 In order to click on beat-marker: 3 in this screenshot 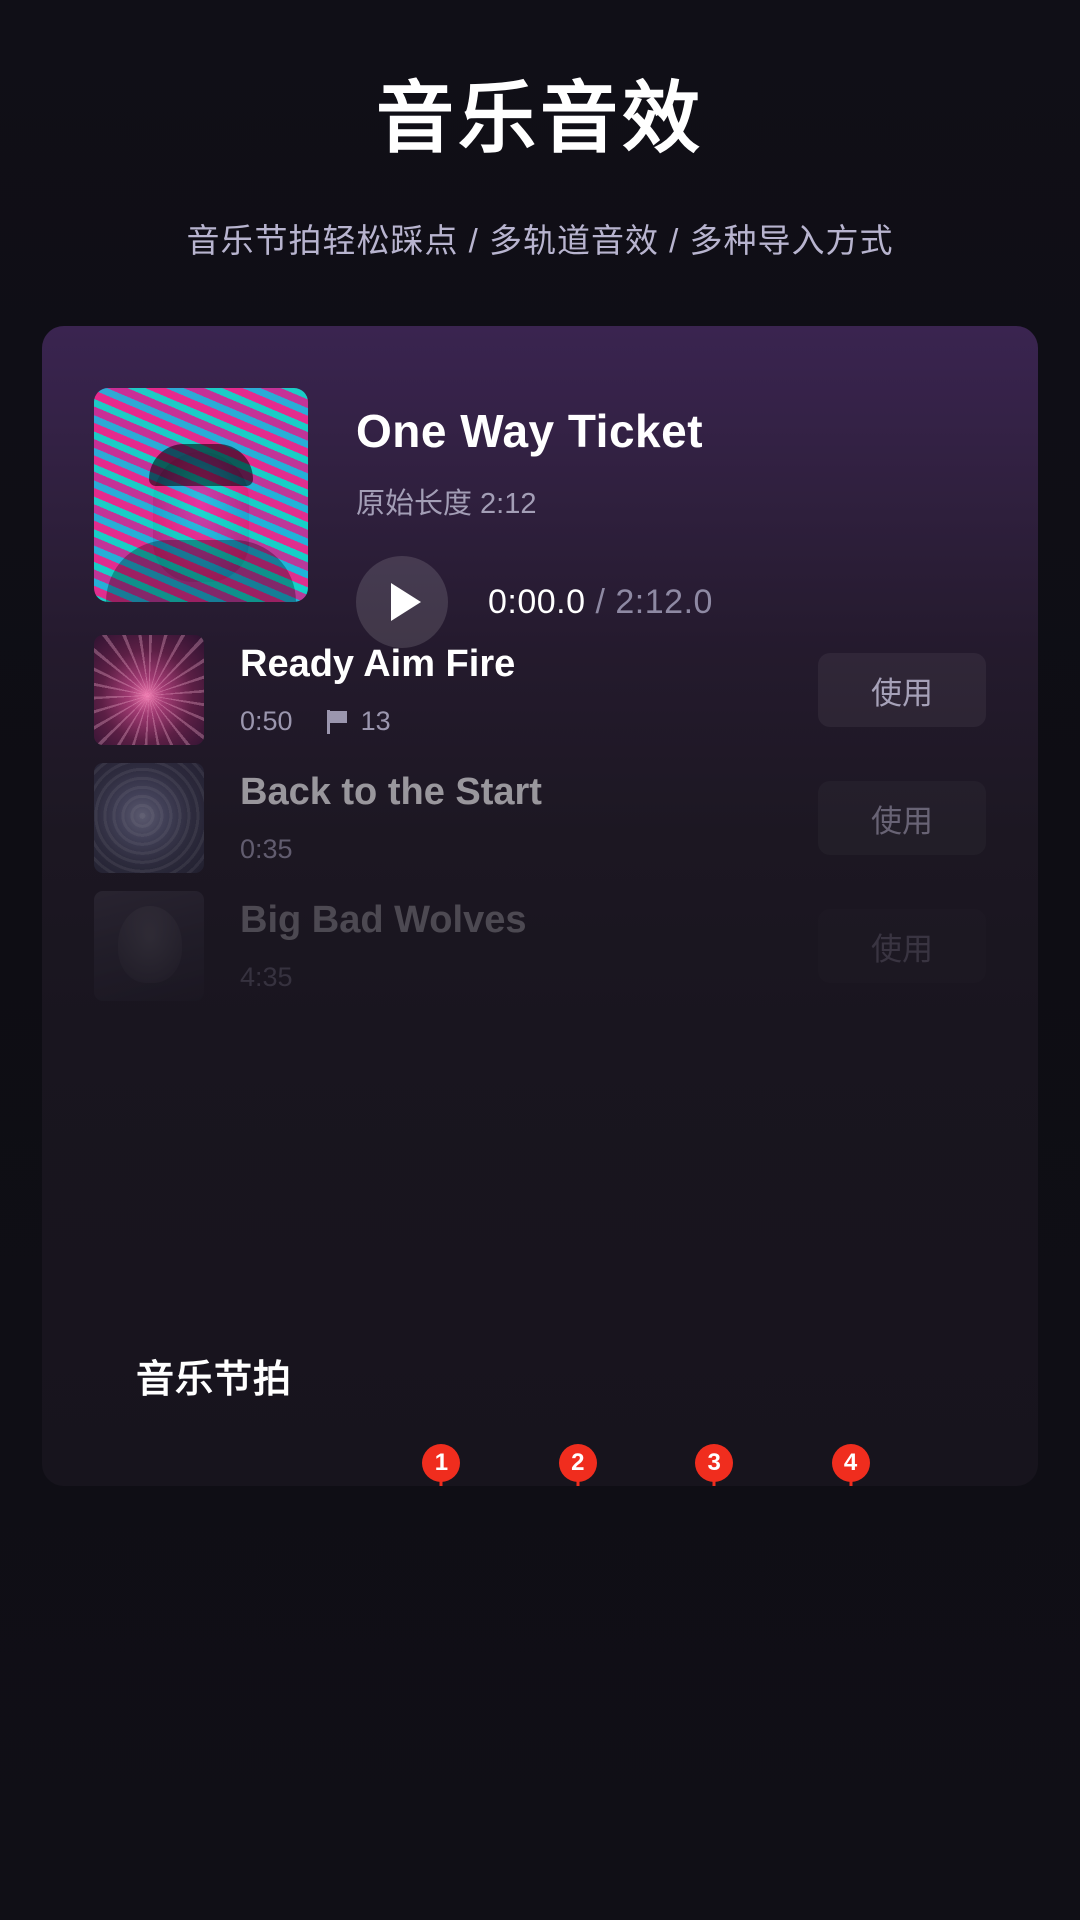, I will do `click(714, 1465)`.